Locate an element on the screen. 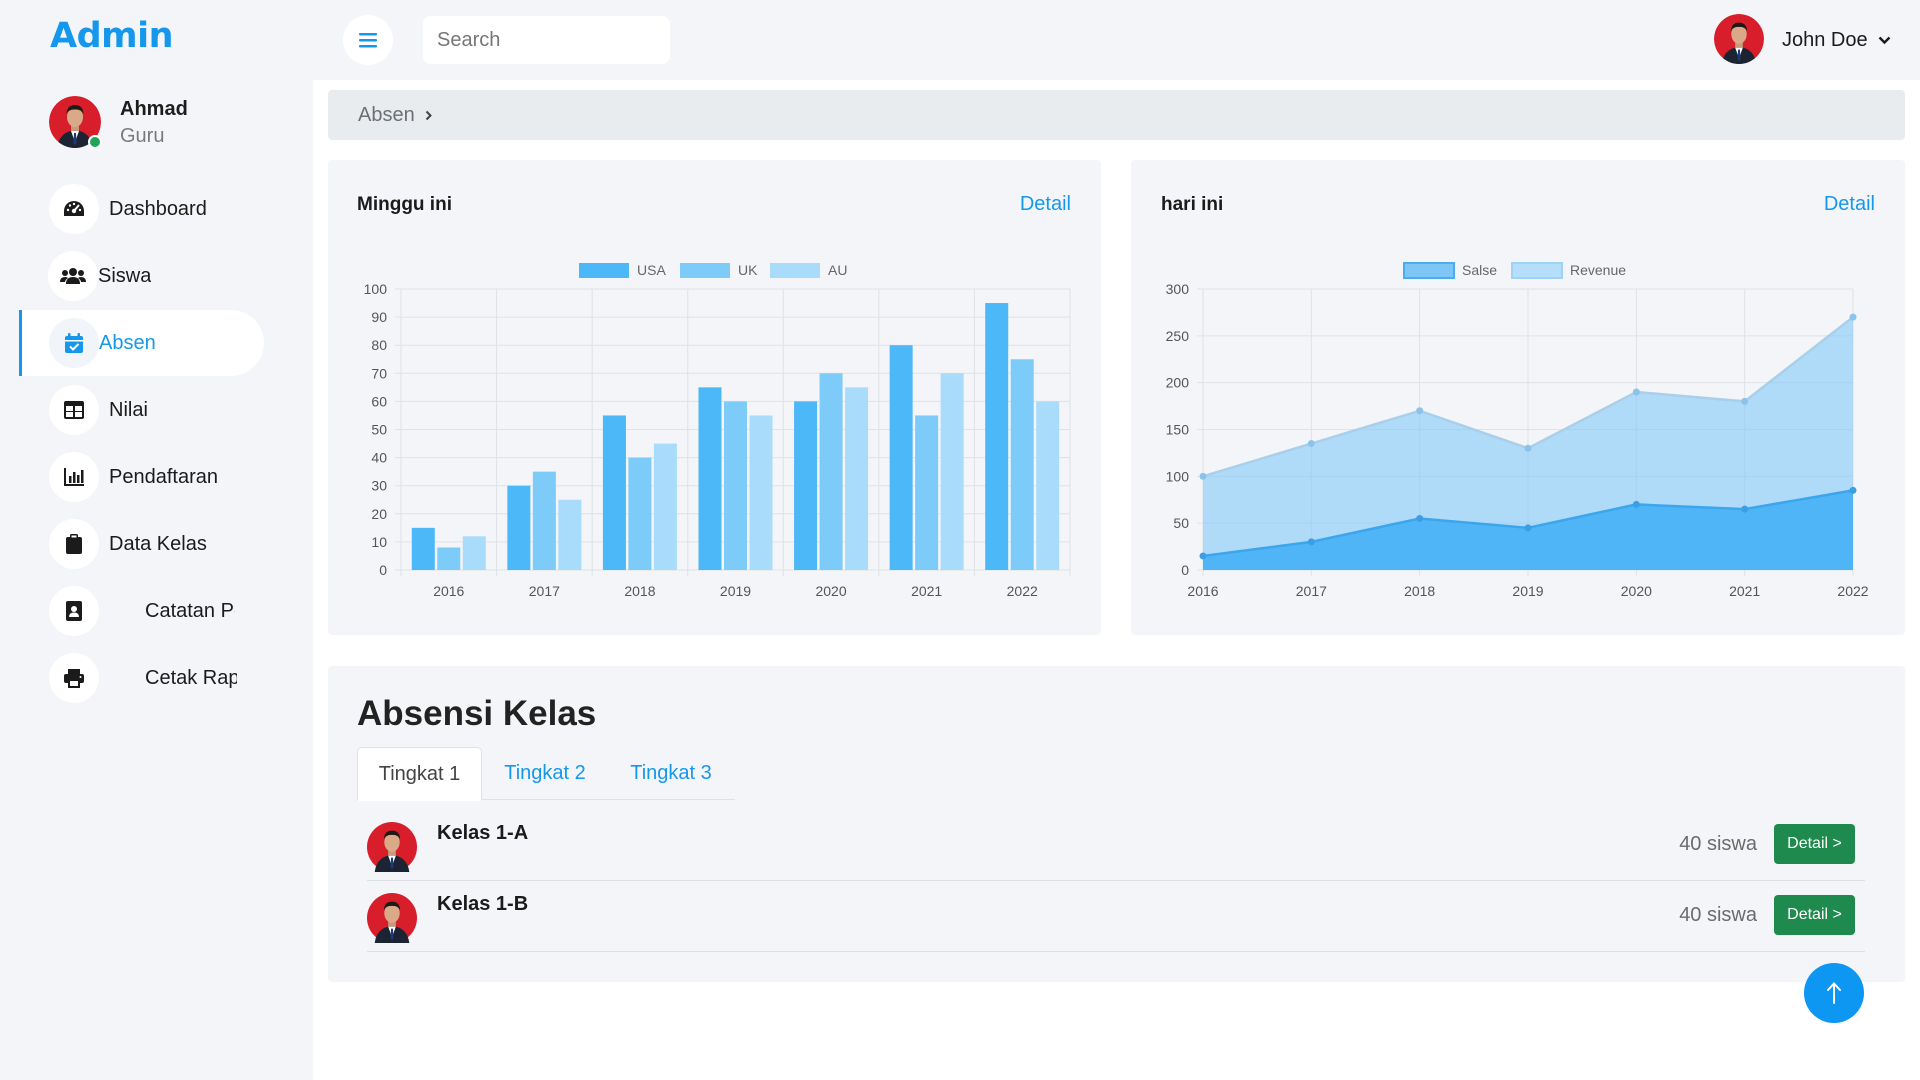 The image size is (1920, 1080). sidebar-item-data-kelas: Data Kelas is located at coordinates (141, 544).